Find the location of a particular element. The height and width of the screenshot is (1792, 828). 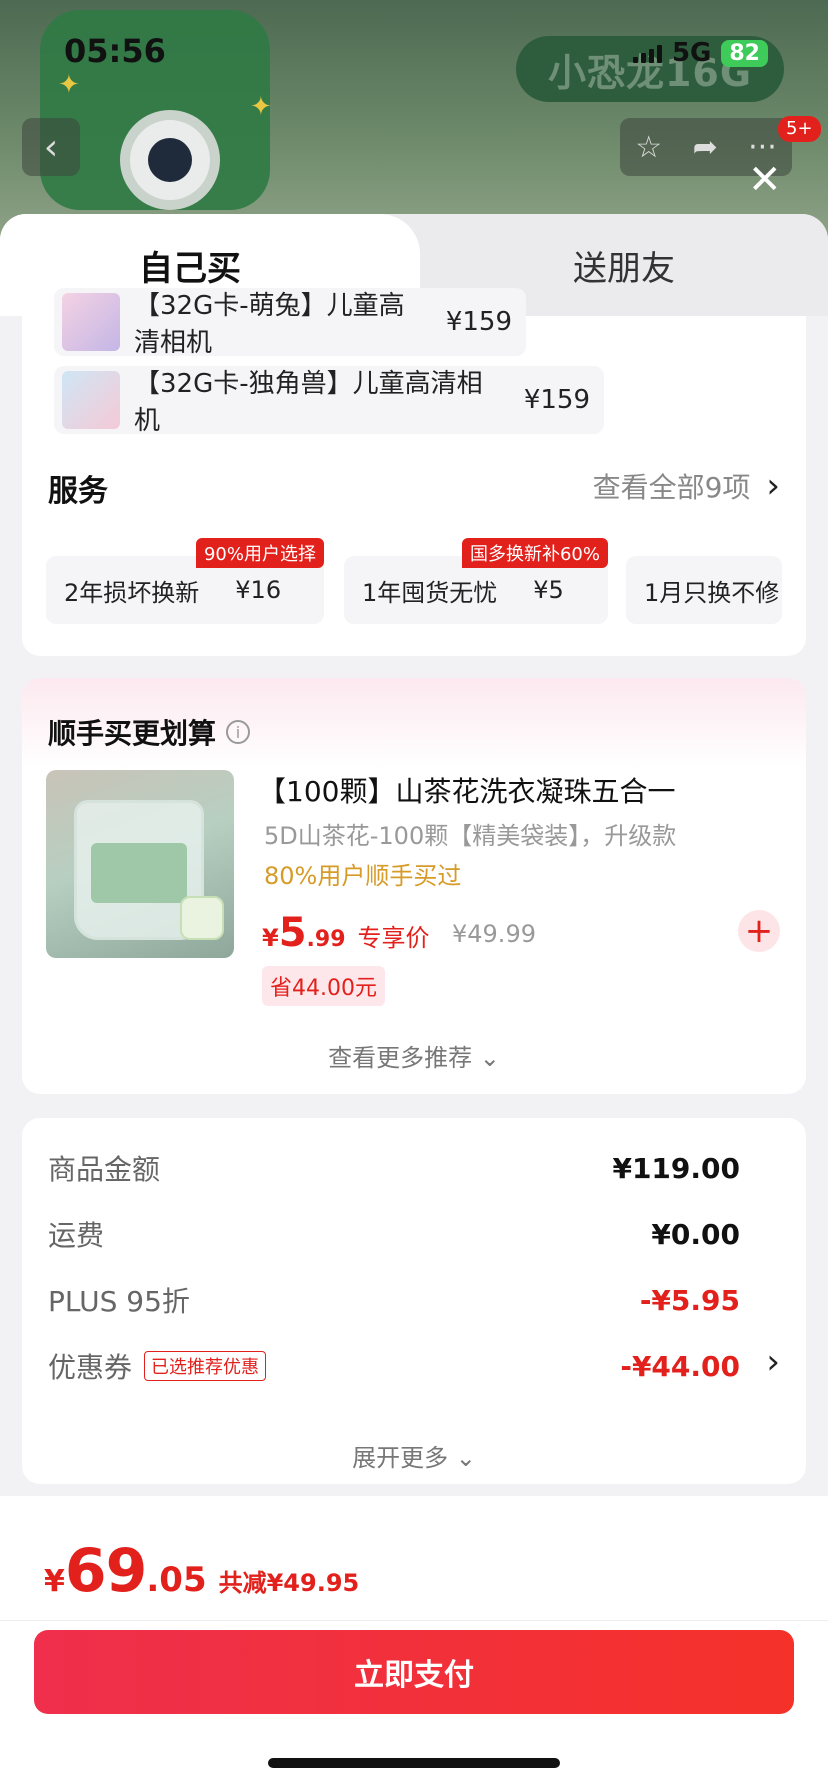

chevron-left-icon: ‹ is located at coordinates (51, 147).